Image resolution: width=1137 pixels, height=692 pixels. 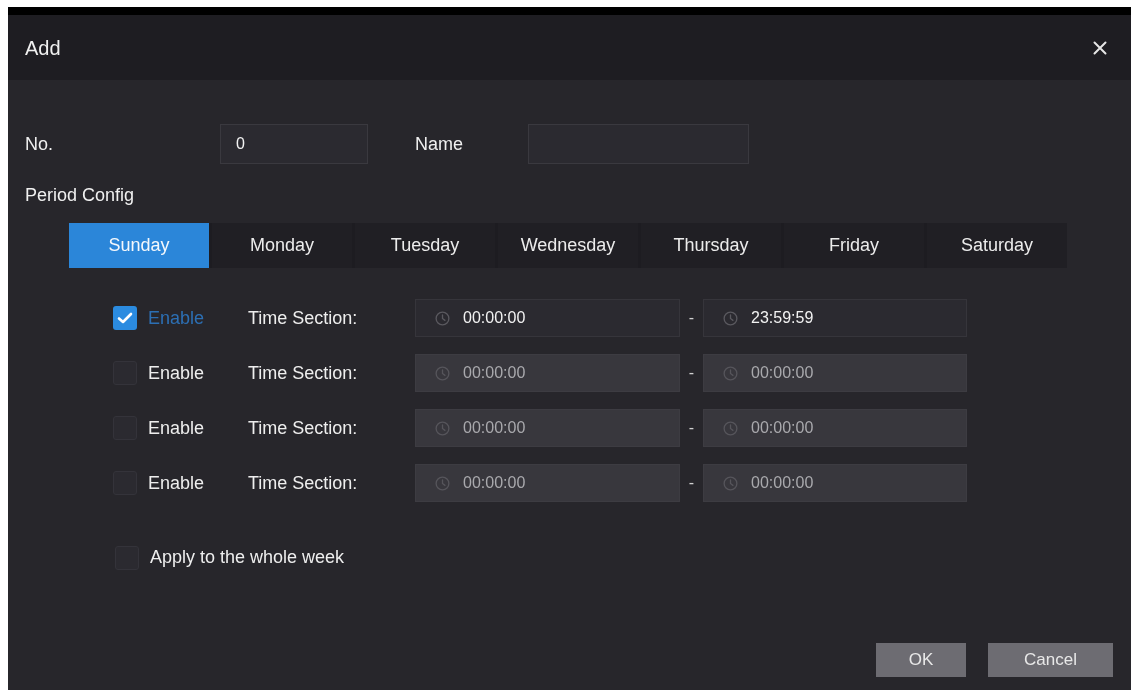 I want to click on check-icon, so click(x=125, y=318).